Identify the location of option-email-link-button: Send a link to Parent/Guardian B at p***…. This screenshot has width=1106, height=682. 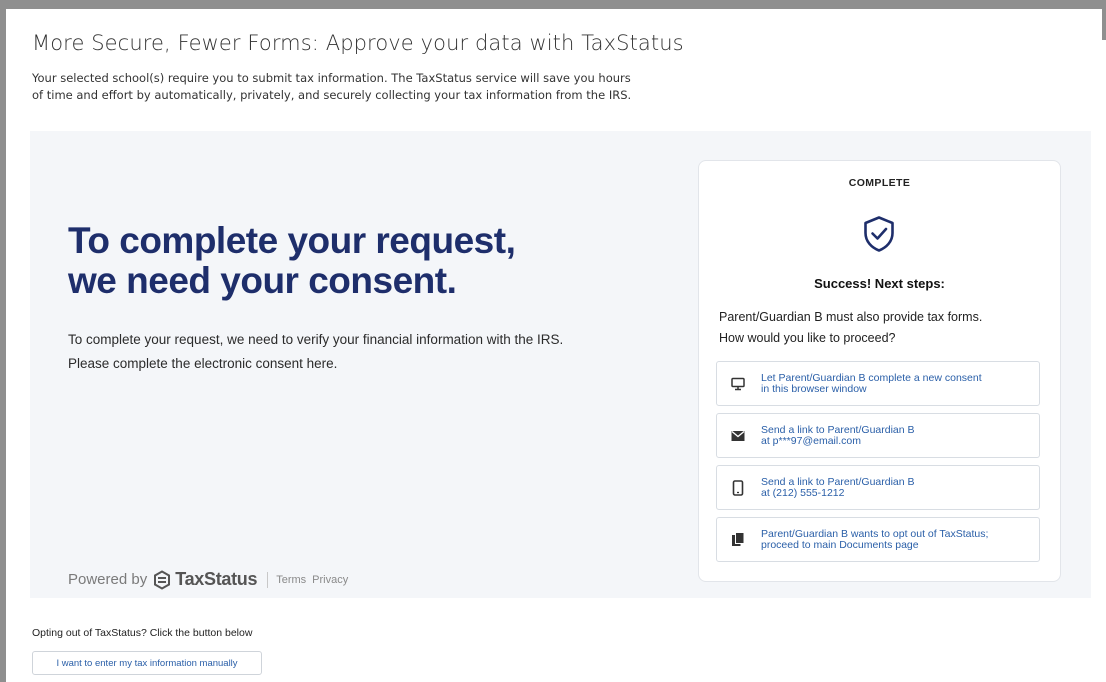
(878, 435).